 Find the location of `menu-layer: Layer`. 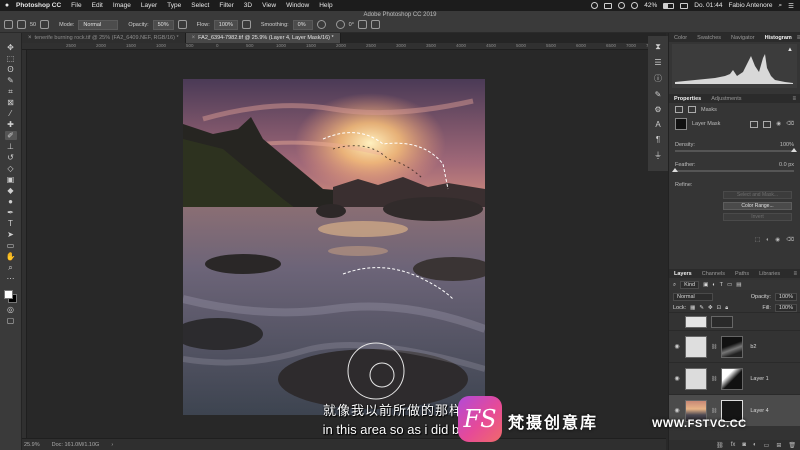

menu-layer: Layer is located at coordinates (149, 5).